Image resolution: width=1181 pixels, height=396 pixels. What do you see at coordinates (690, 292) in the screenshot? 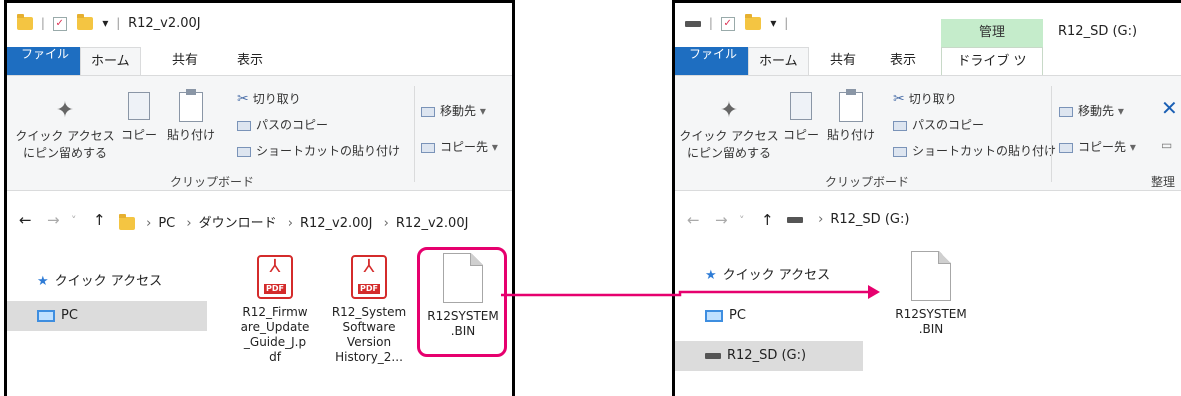
I see `copy-direction-arrow` at bounding box center [690, 292].